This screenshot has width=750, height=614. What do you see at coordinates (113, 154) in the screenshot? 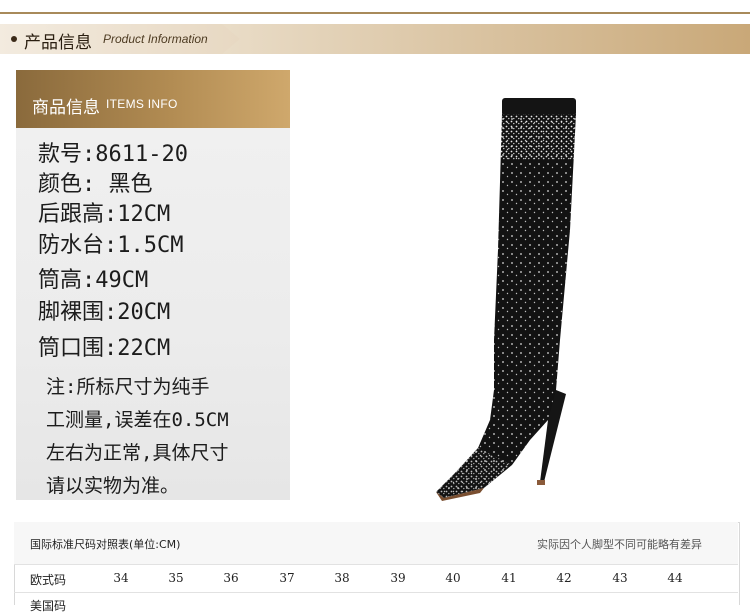
I see `spec-style-number: 款号:8611-20` at bounding box center [113, 154].